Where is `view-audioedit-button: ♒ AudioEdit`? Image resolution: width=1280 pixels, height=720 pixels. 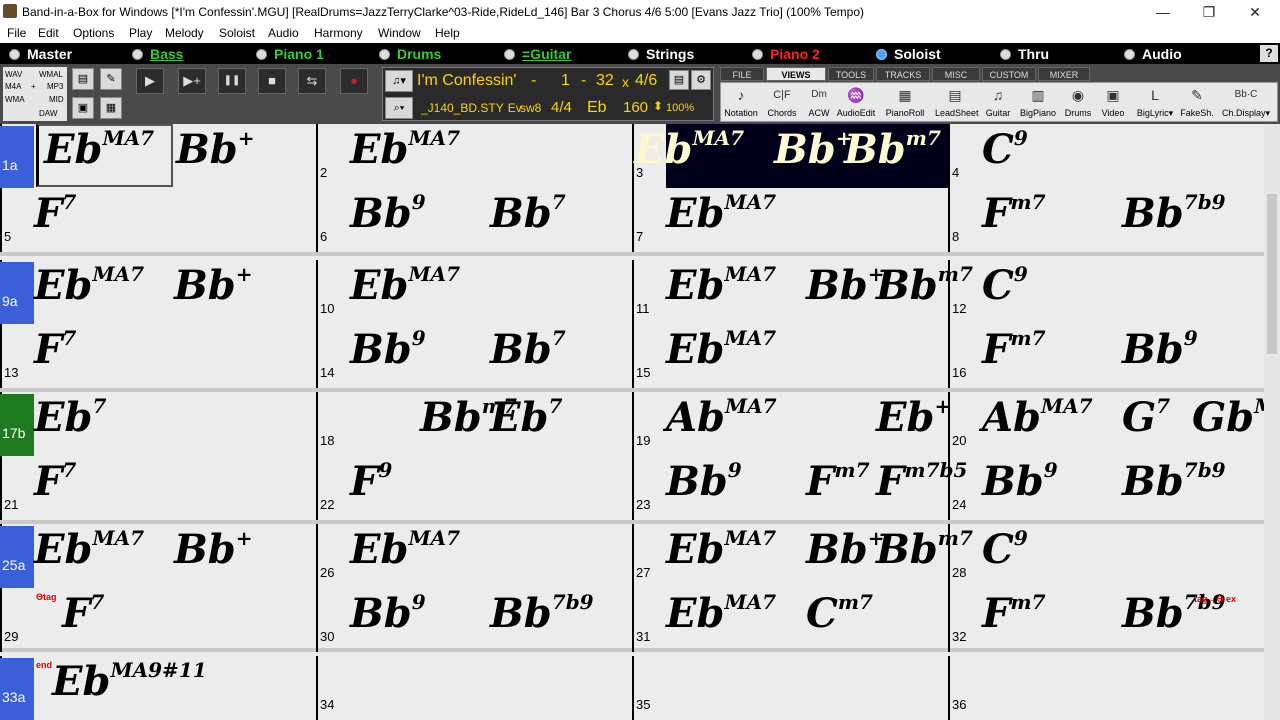 view-audioedit-button: ♒ AudioEdit is located at coordinates (856, 103).